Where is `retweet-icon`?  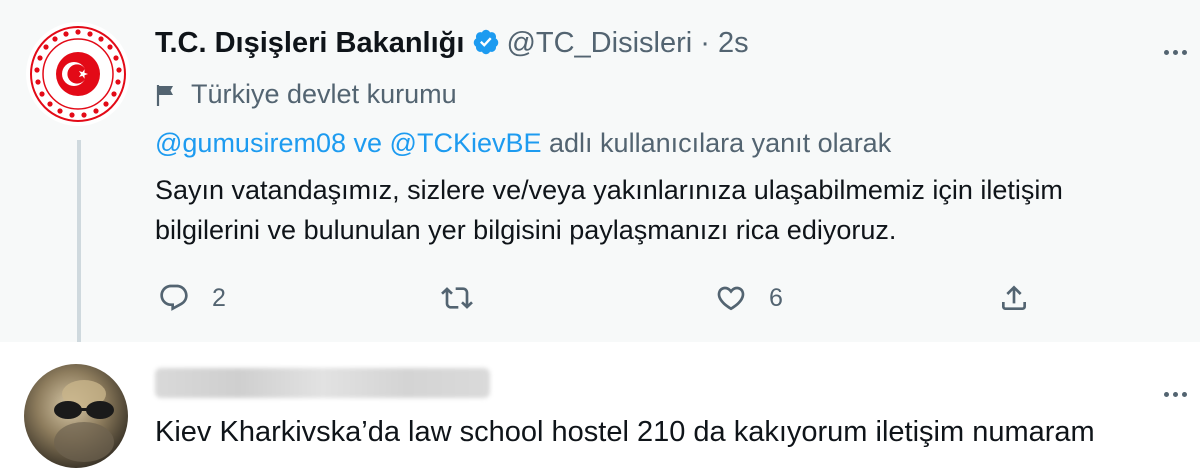
retweet-icon is located at coordinates (457, 298).